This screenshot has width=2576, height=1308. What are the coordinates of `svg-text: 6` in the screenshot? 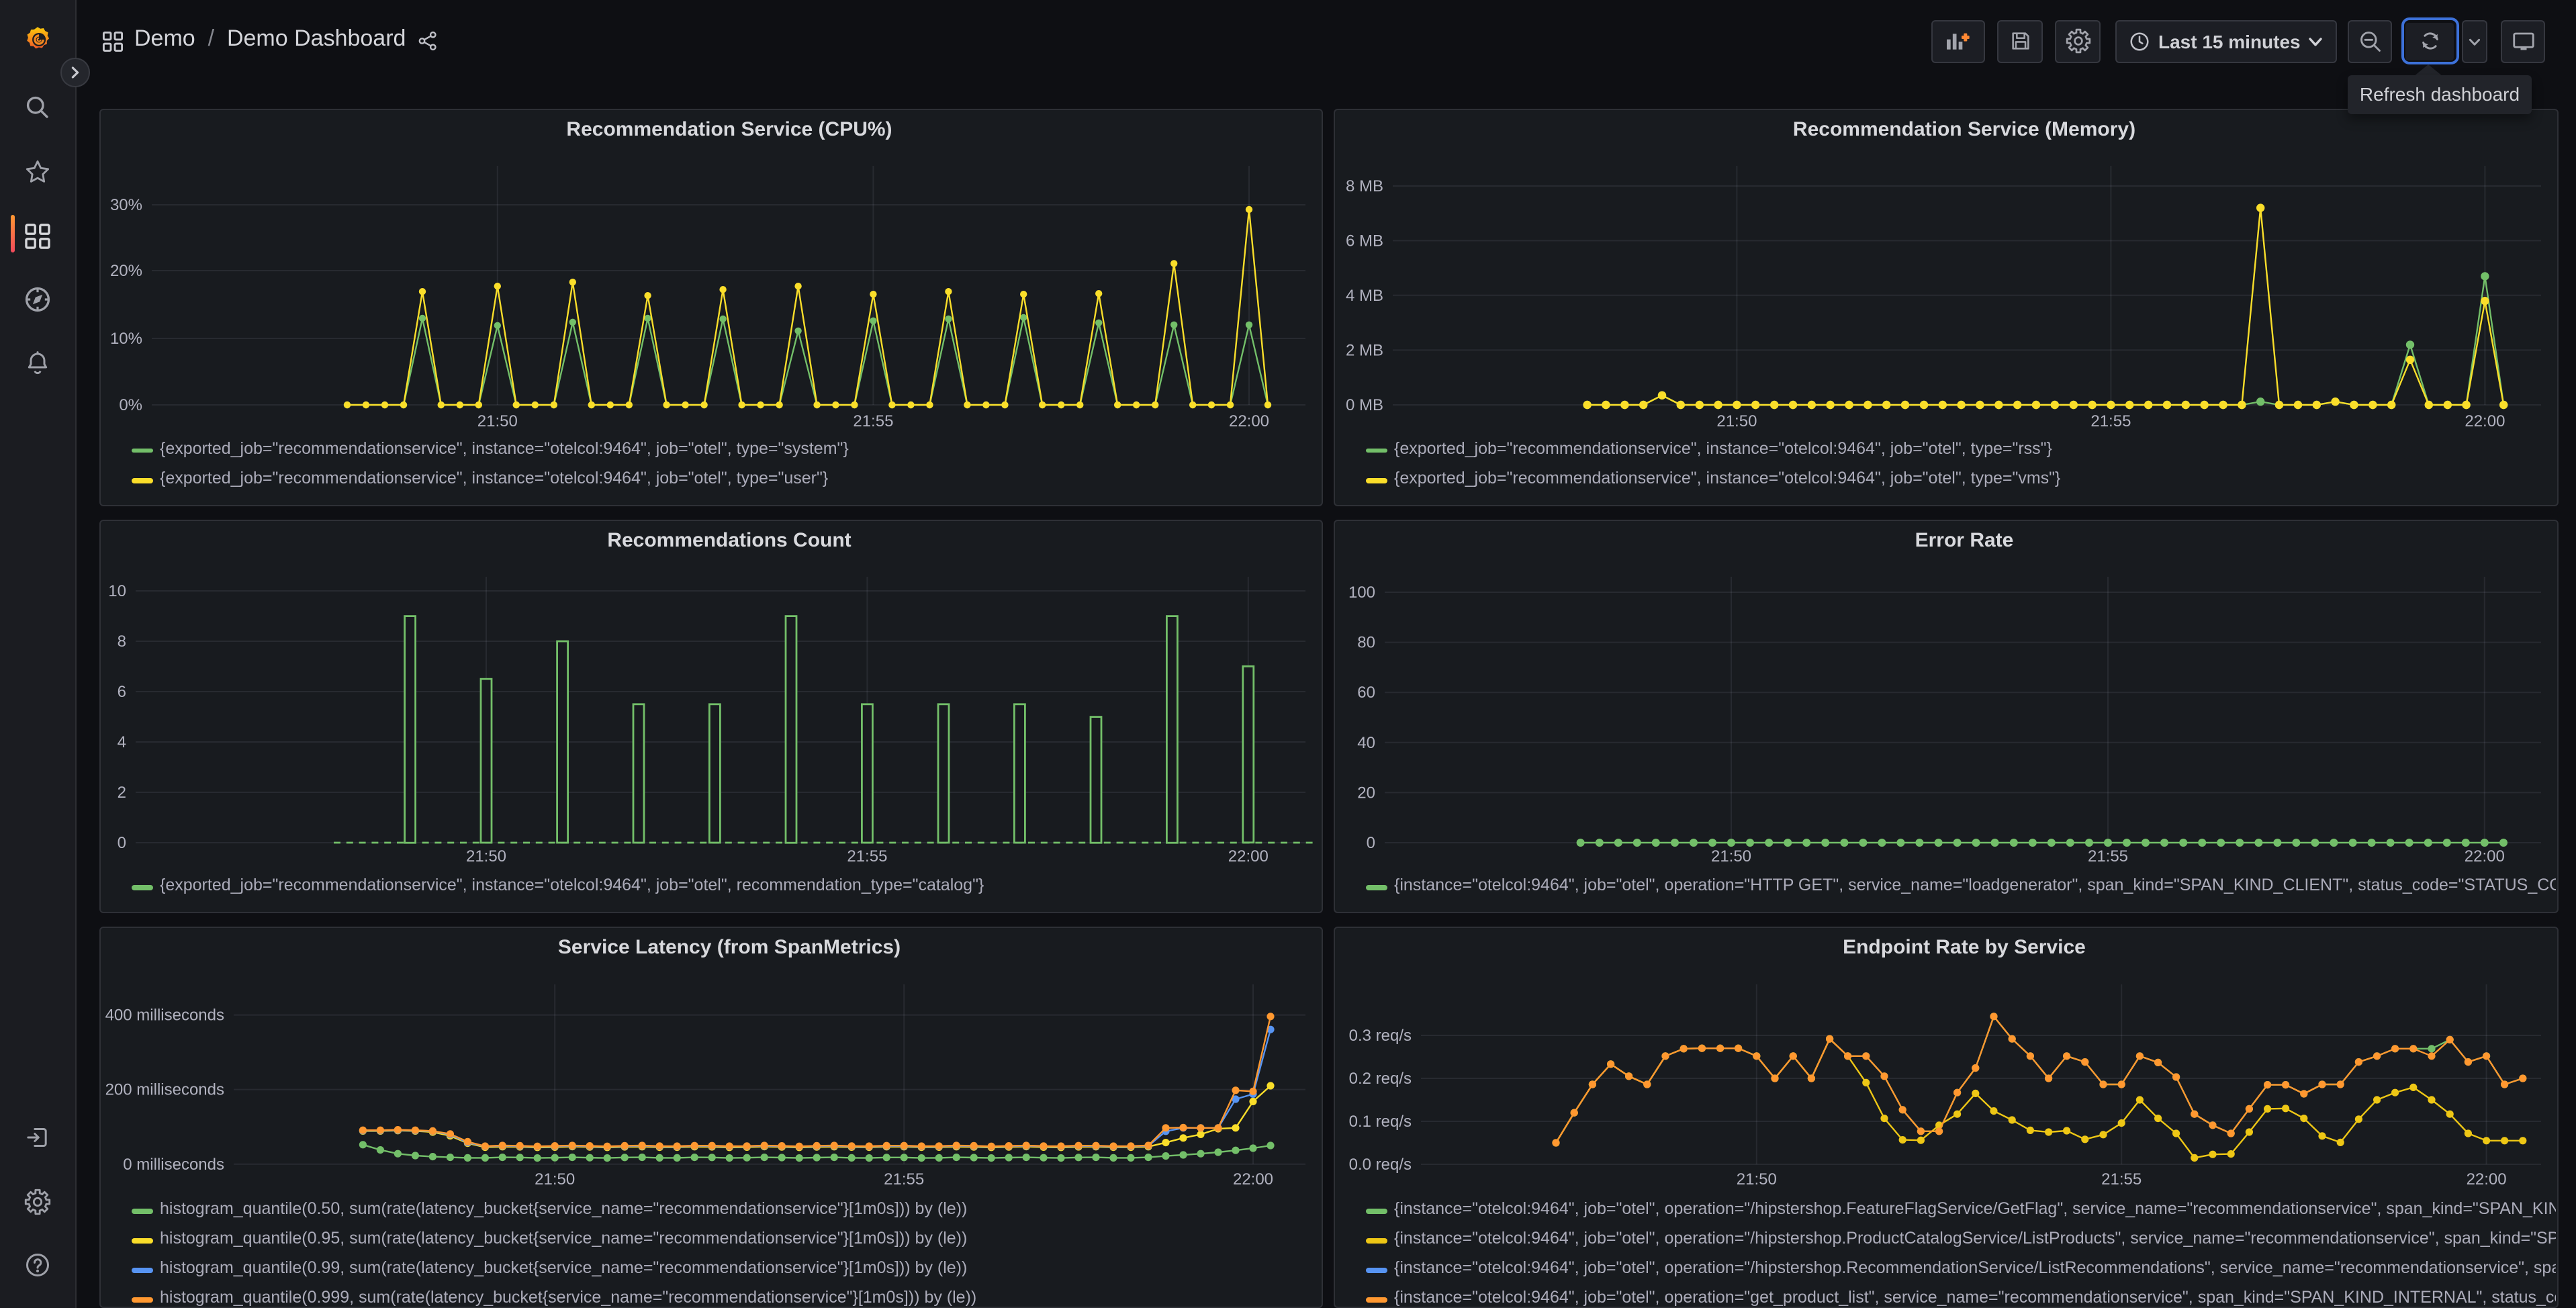 It's located at (122, 692).